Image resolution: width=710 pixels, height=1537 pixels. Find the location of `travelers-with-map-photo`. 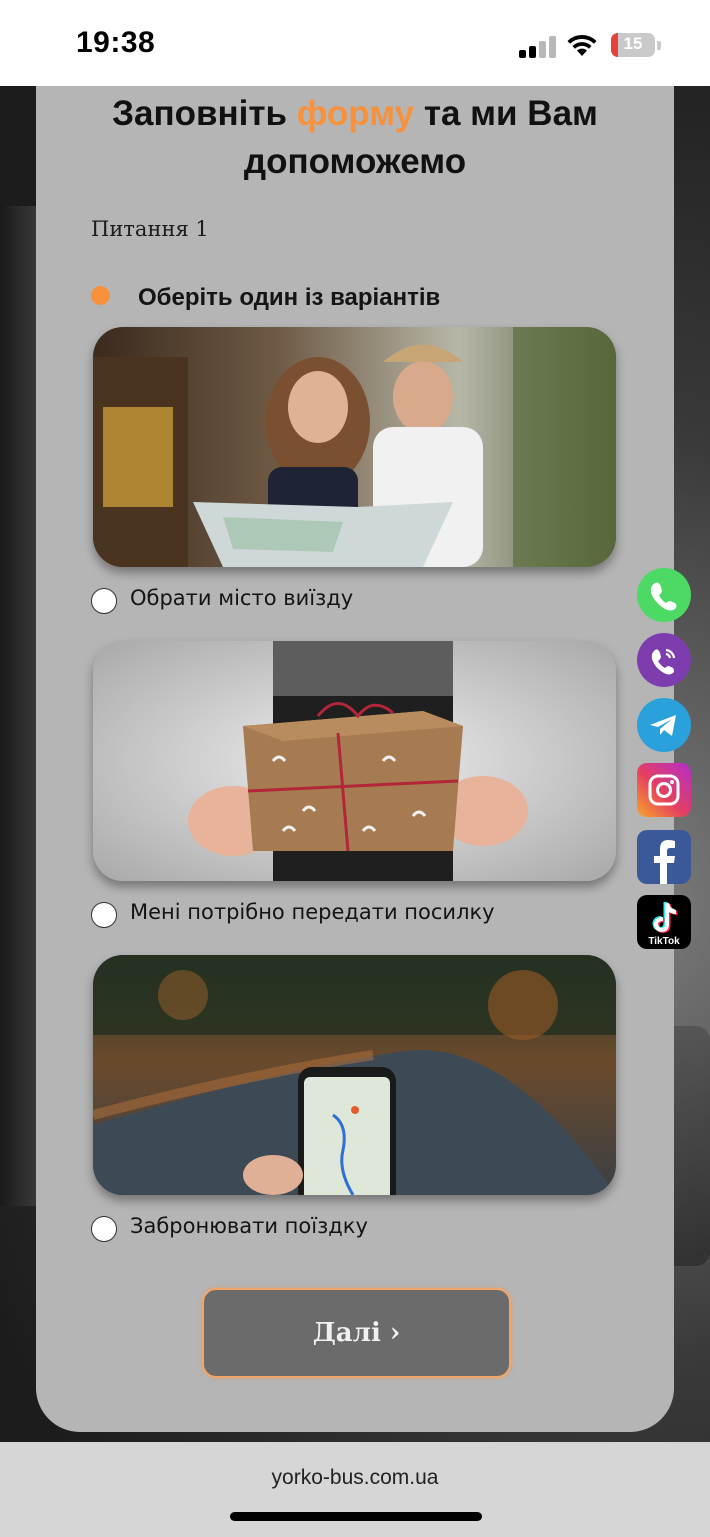

travelers-with-map-photo is located at coordinates (354, 447).